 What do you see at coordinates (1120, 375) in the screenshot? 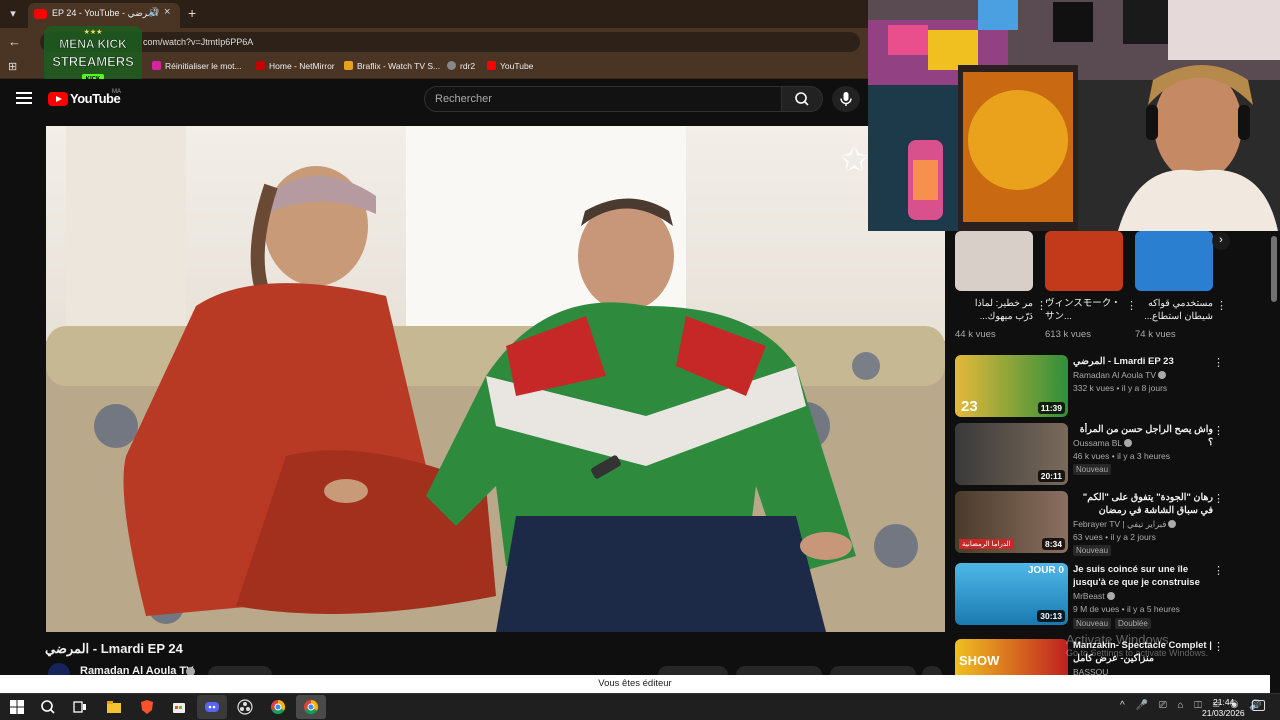
I see `channel-name: Ramadan Al Aoula TV` at bounding box center [1120, 375].